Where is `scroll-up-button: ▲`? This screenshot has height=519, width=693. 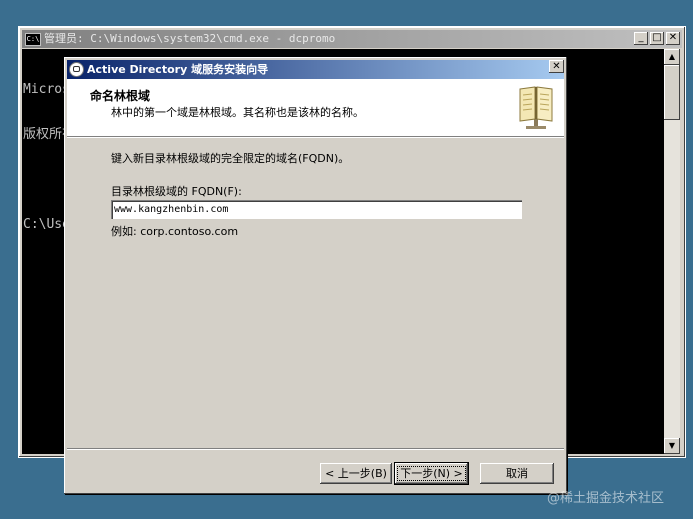 scroll-up-button: ▲ is located at coordinates (672, 57).